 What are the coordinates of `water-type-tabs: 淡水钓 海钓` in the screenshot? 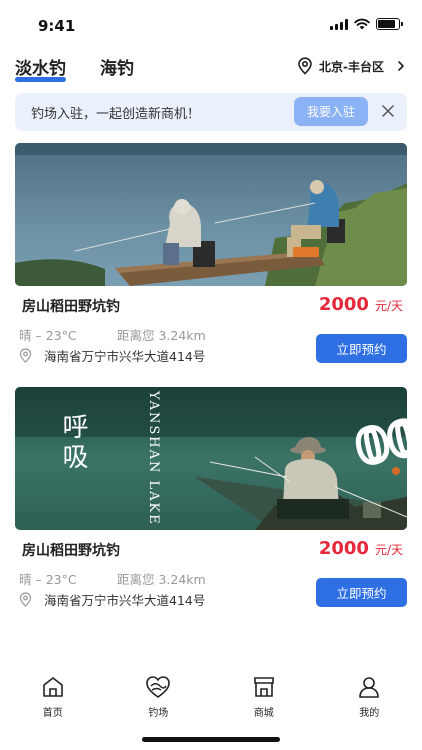 It's located at (74, 68).